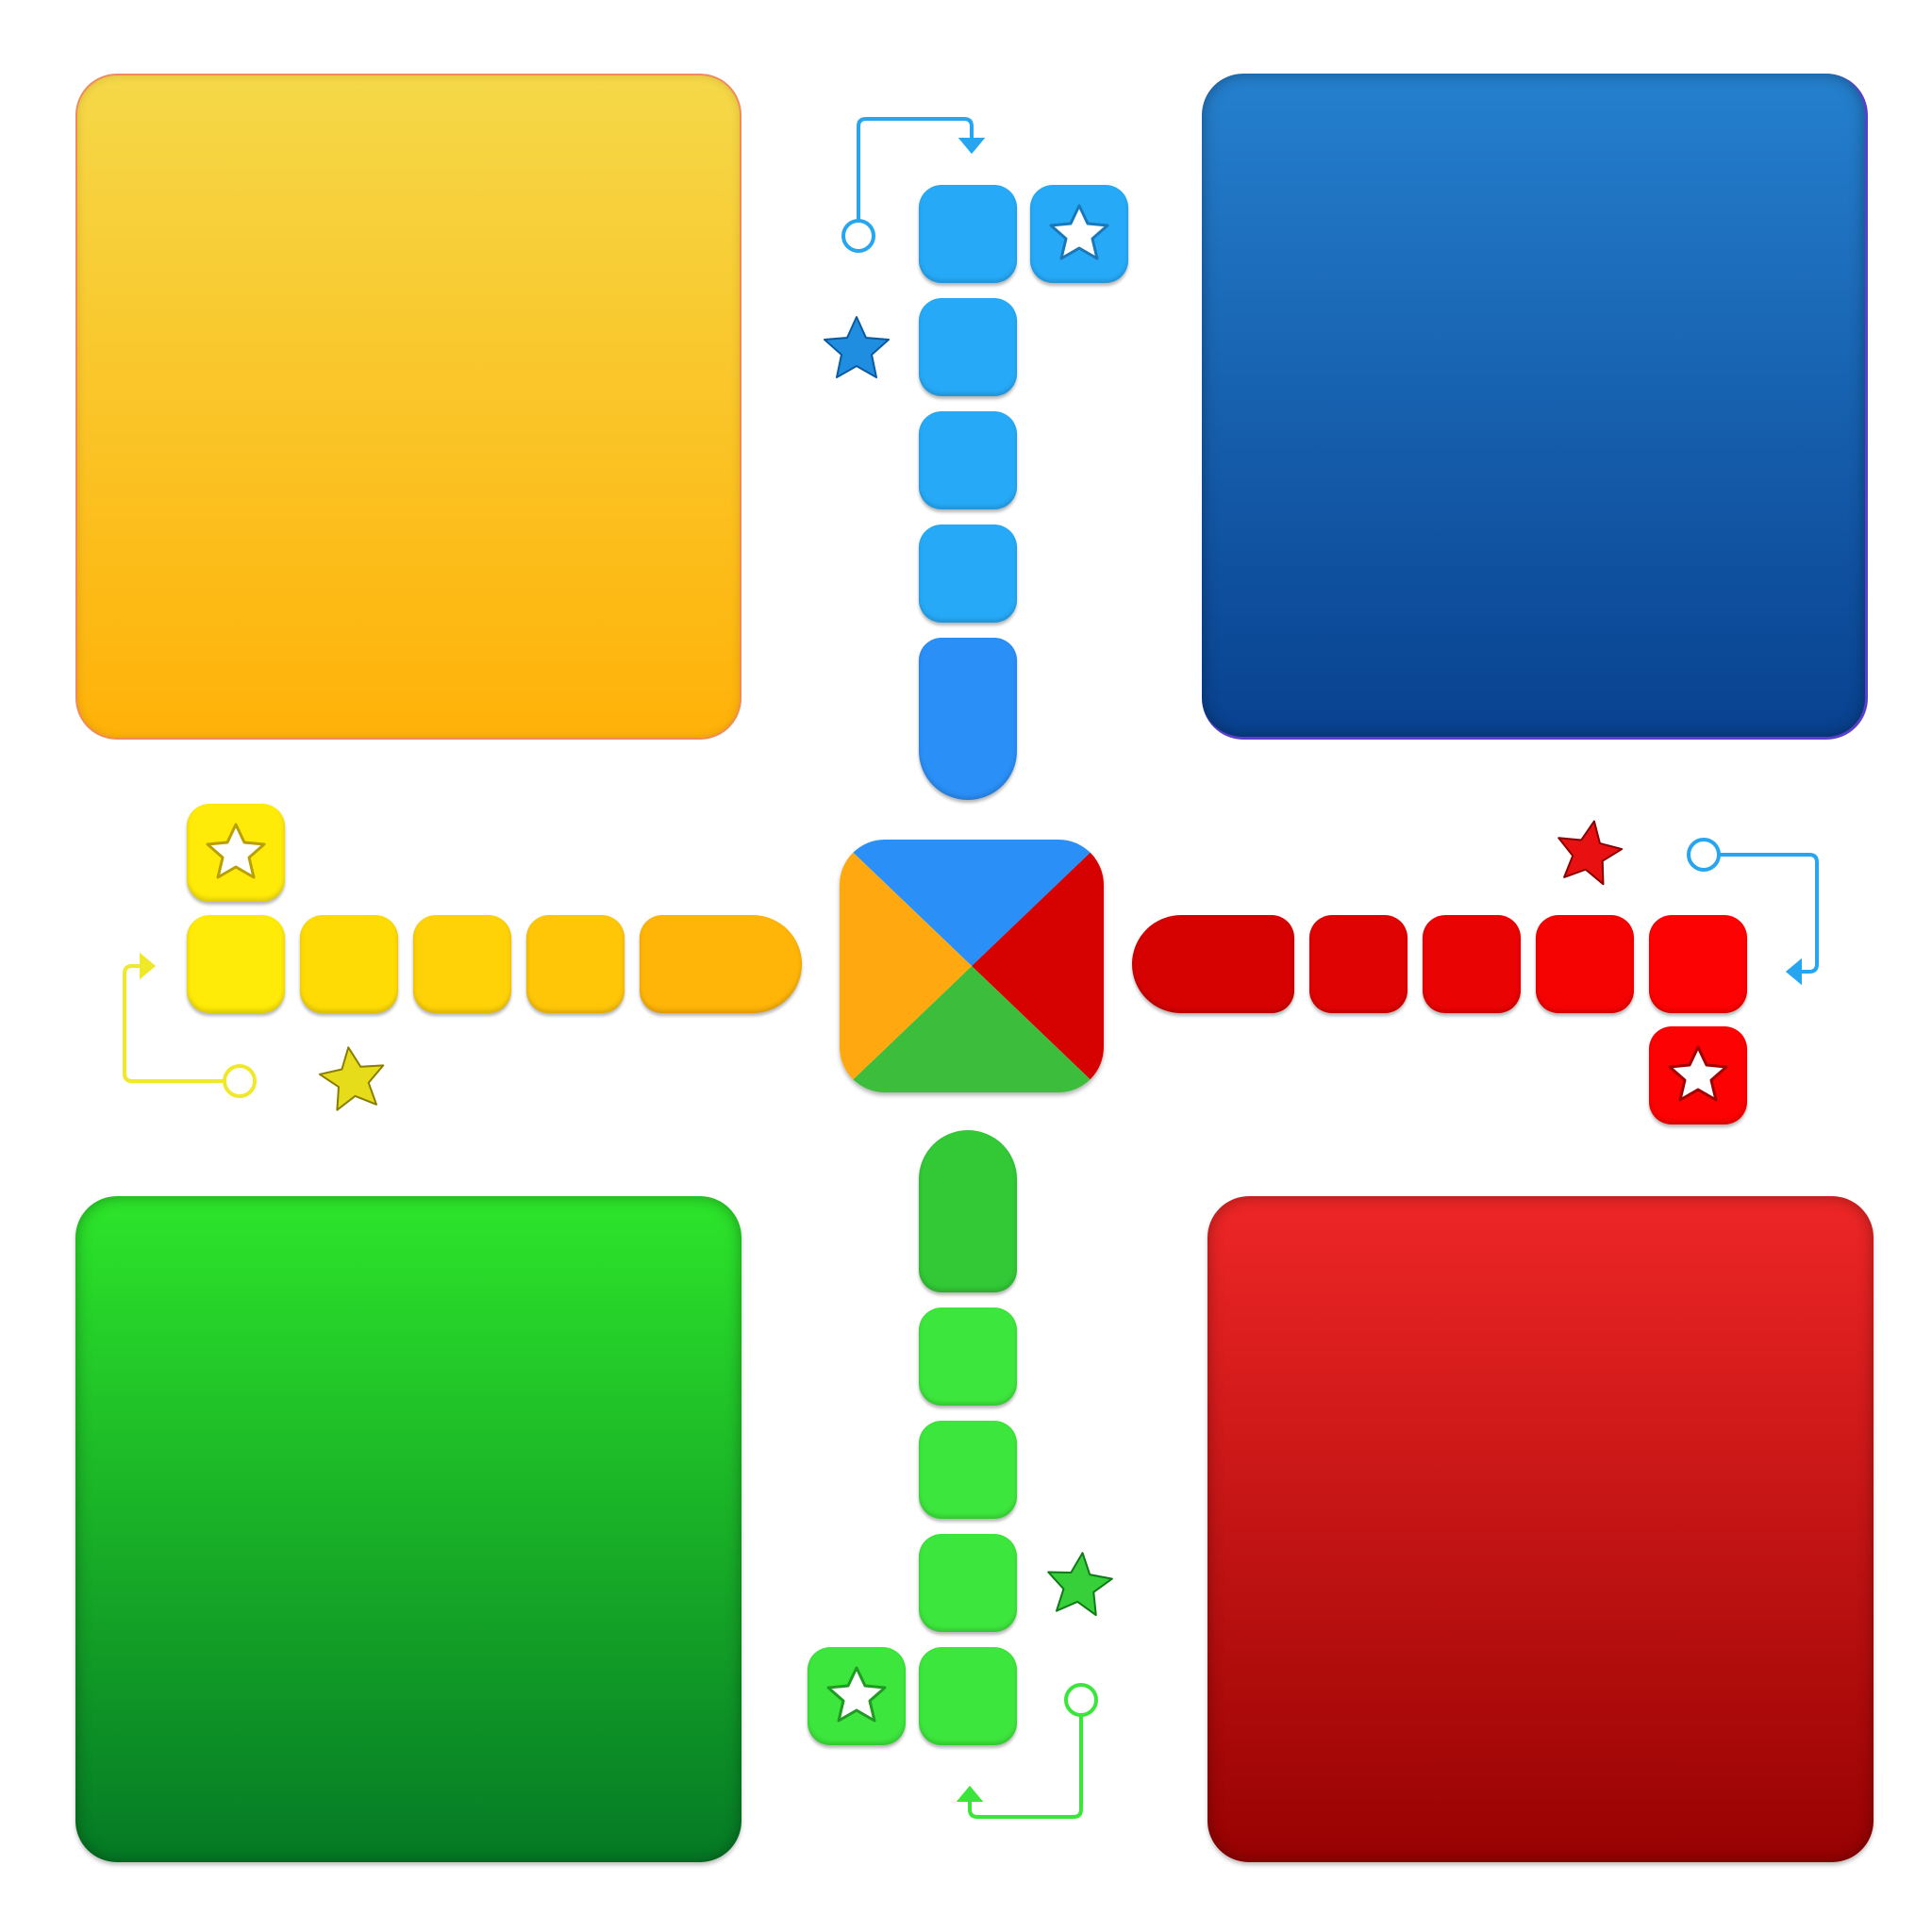 The height and width of the screenshot is (1932, 1932). What do you see at coordinates (408, 407) in the screenshot?
I see `yellow-home-area` at bounding box center [408, 407].